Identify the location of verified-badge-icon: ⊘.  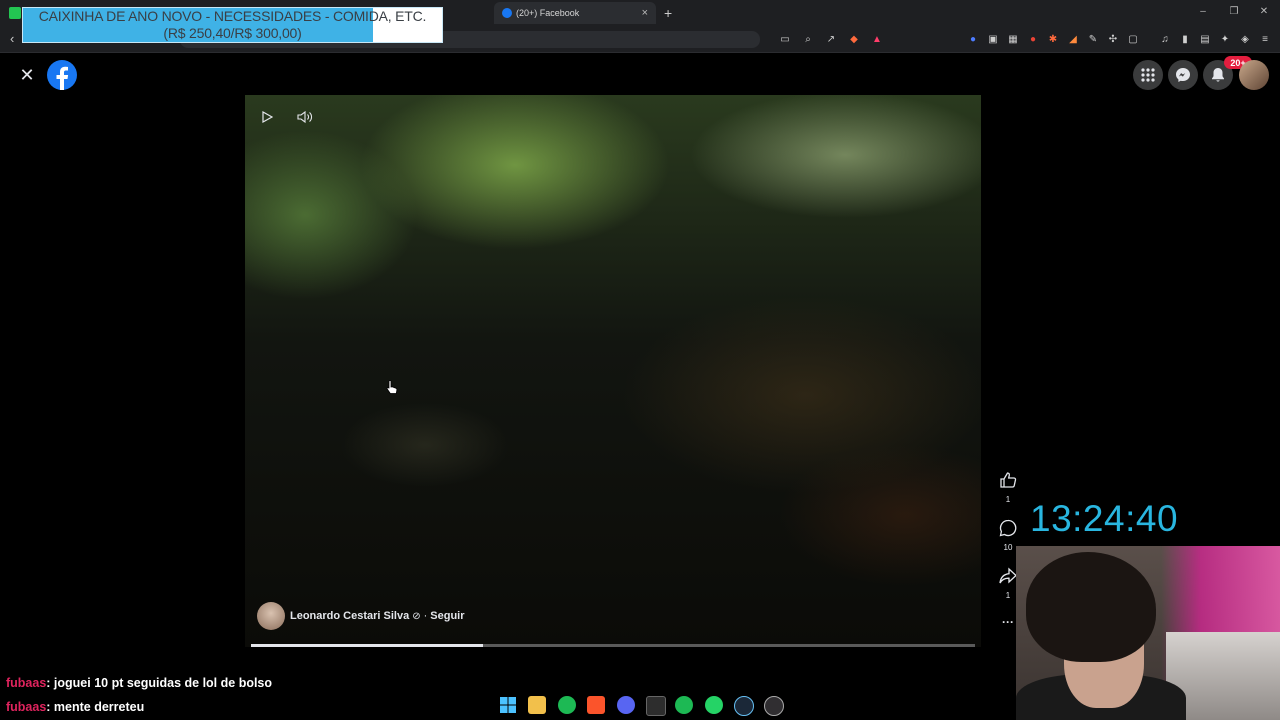
(416, 616).